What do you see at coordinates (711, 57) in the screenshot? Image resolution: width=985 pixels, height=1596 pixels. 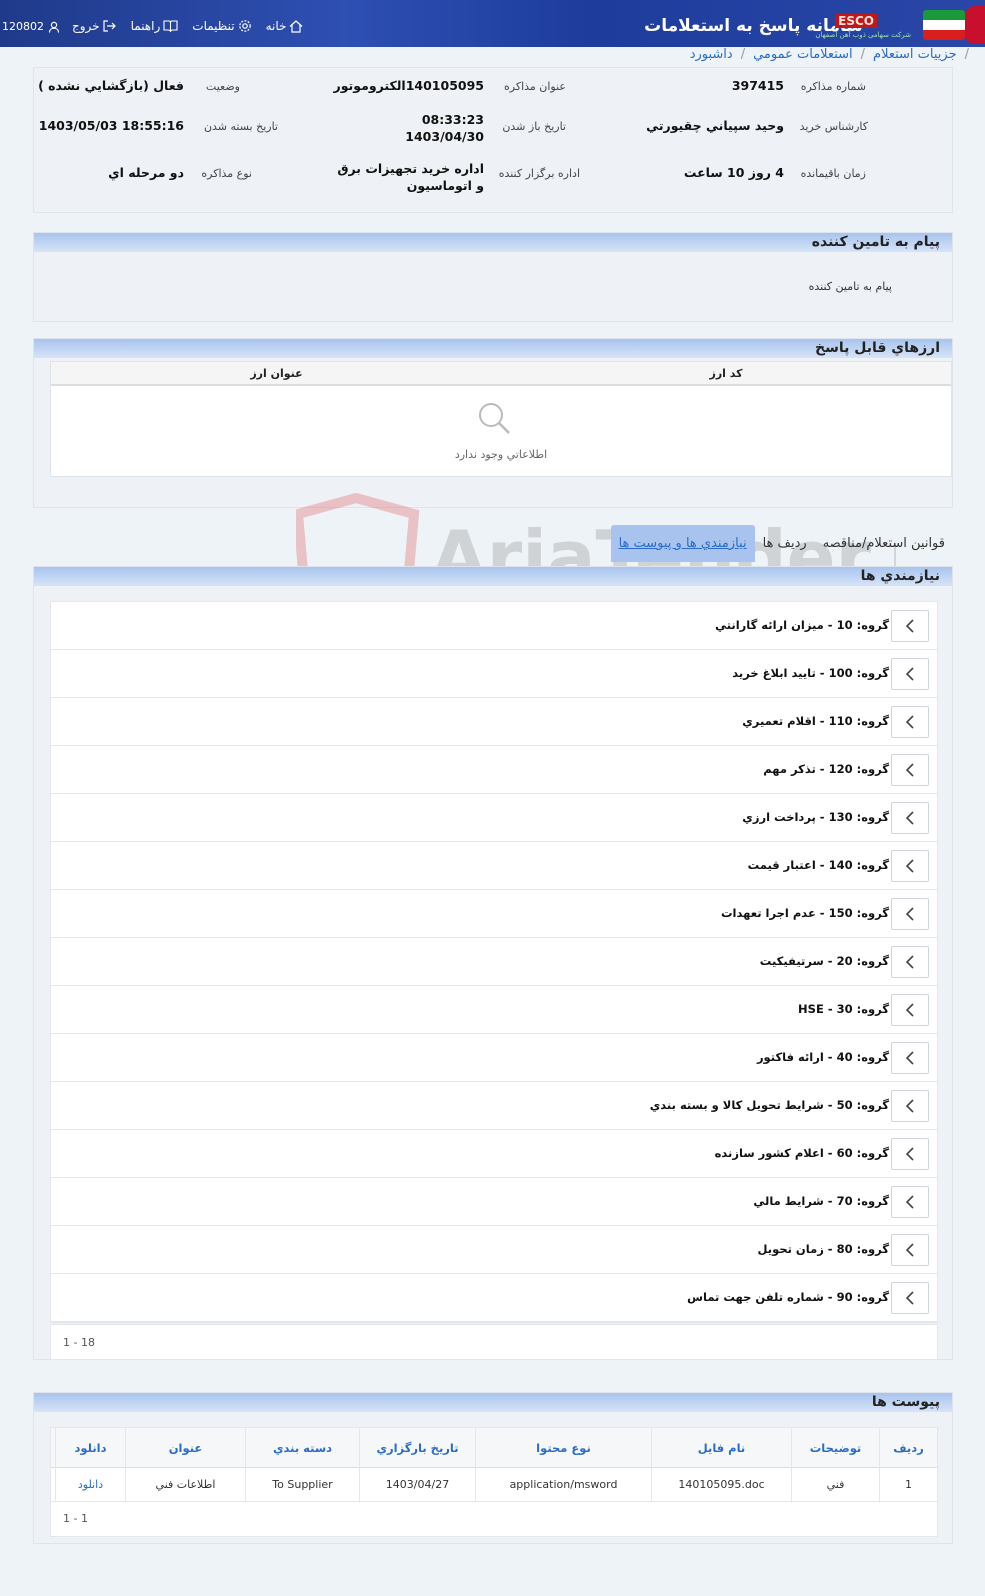 I see `breadcrumb-dashboard: داشبورد` at bounding box center [711, 57].